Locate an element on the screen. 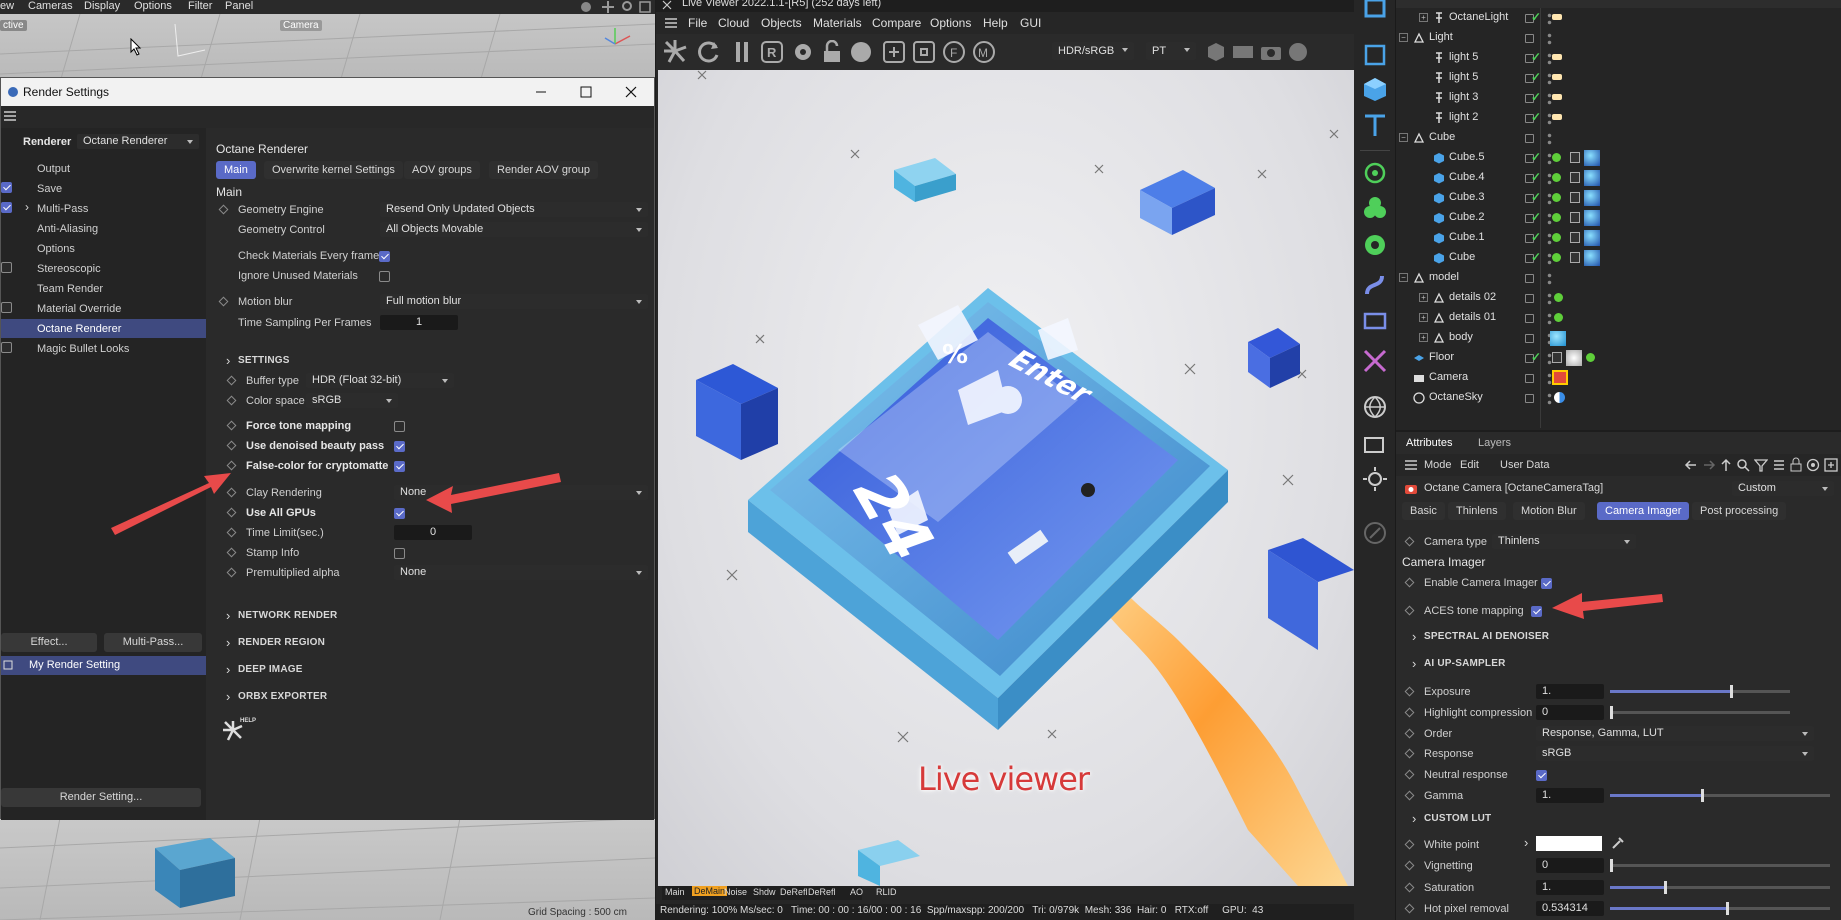 This screenshot has height=920, width=1841. attr-tab-camera-imager: Camera Imager is located at coordinates (1643, 511).